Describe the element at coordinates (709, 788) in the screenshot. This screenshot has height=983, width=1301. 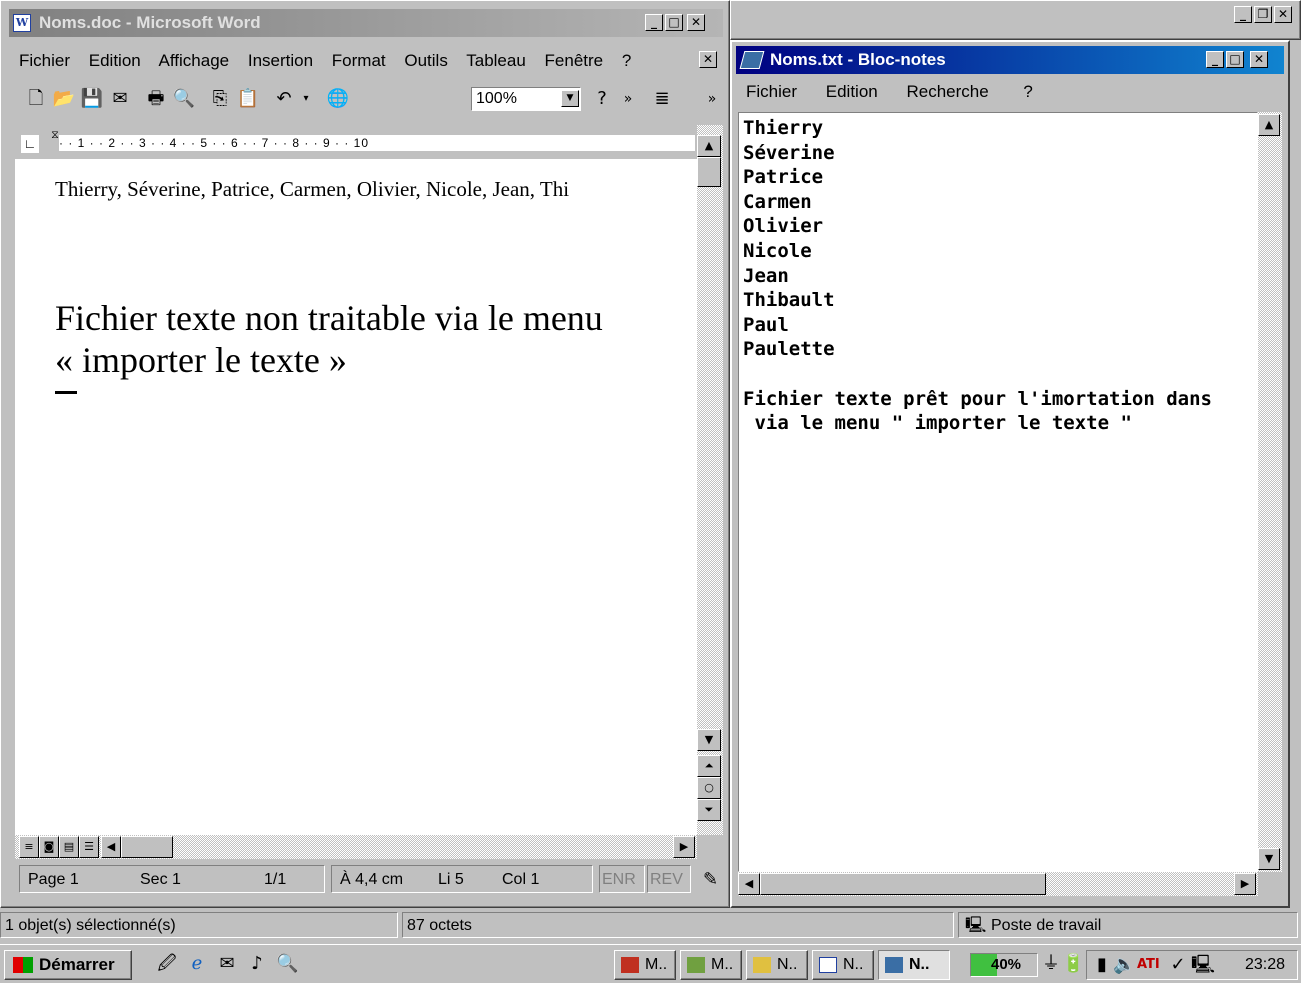
I see `browse-object-button: ○` at that location.